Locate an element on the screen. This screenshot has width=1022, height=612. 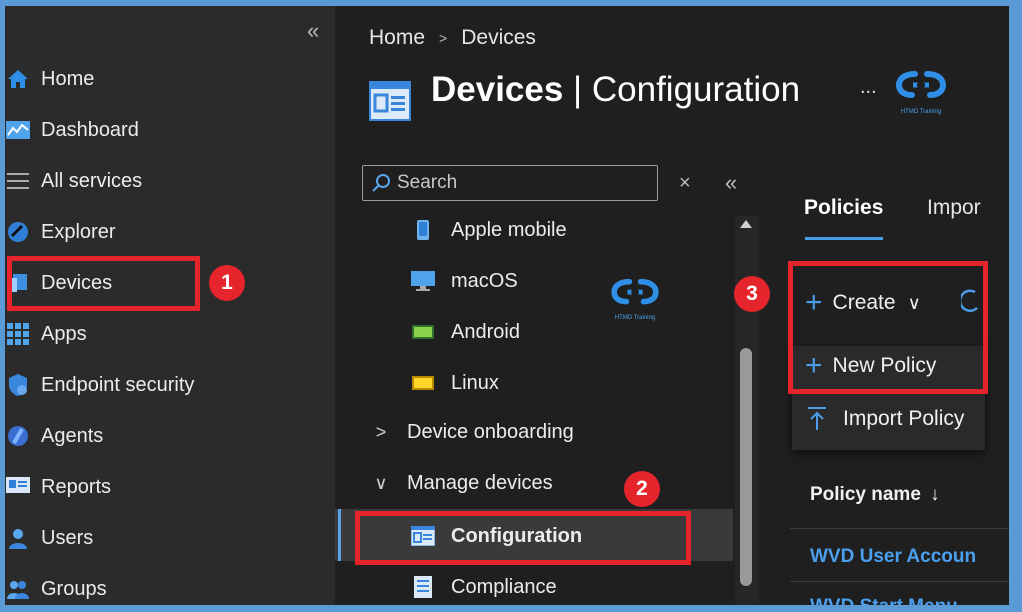
tab-policies: Policies is located at coordinates (843, 208).